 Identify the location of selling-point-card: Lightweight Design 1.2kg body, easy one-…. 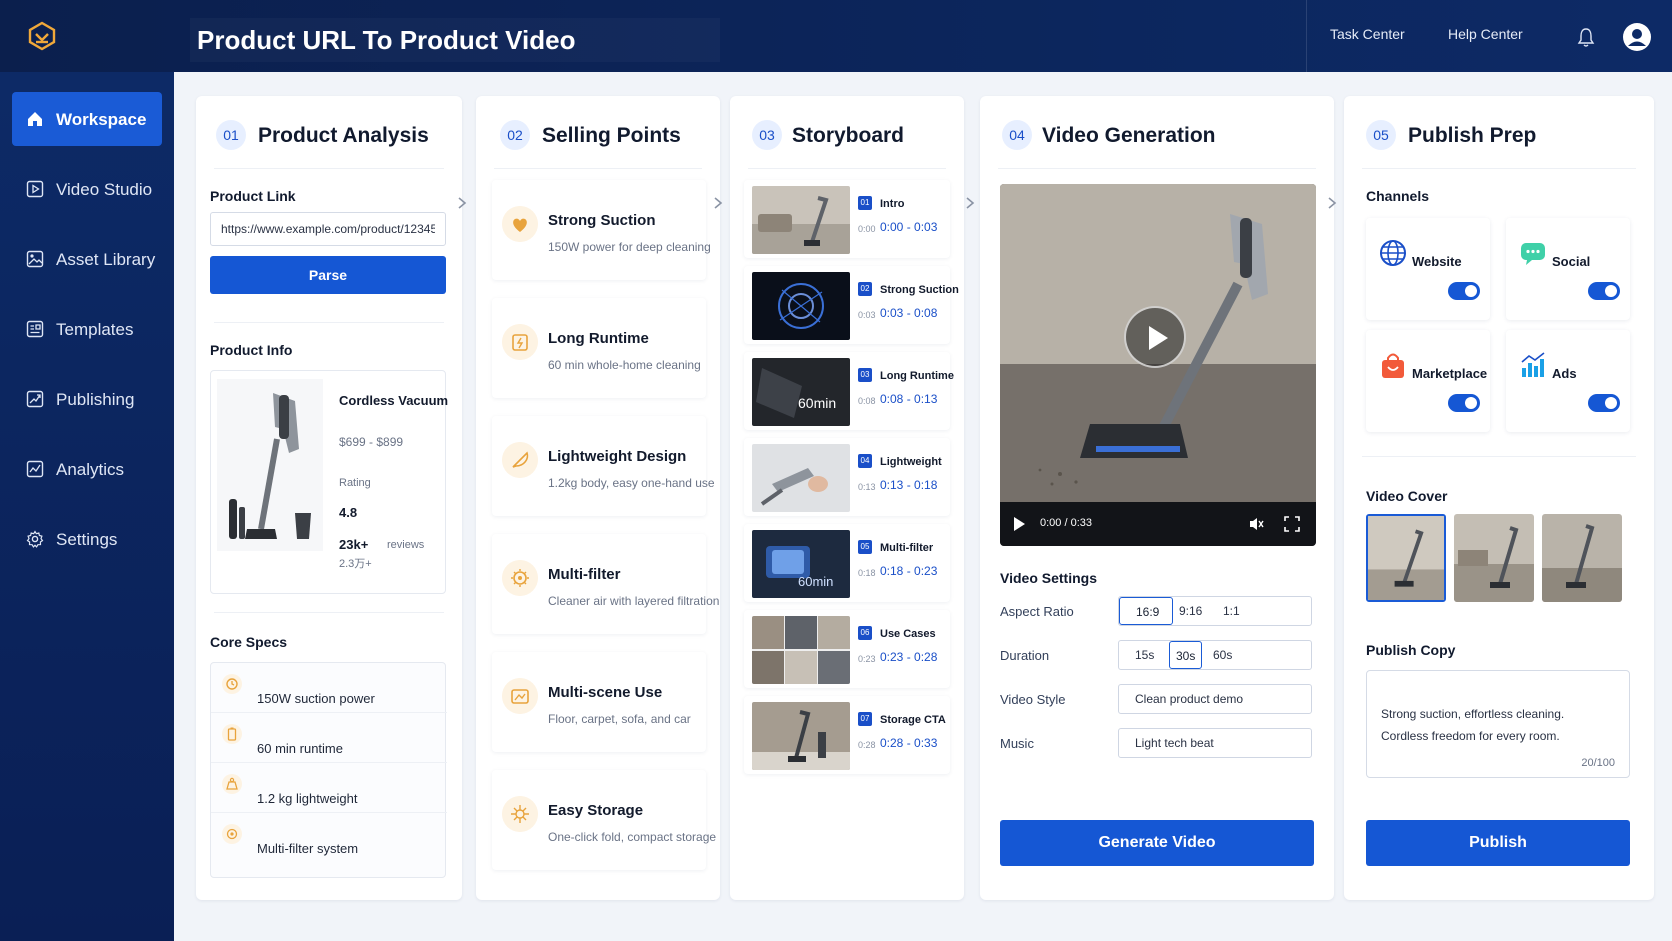
(603, 466).